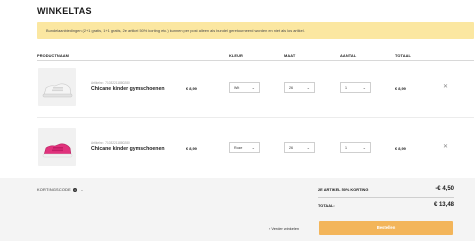 This screenshot has height=241, width=475. What do you see at coordinates (244, 87) in the screenshot?
I see `color-select: Wit ⌄` at bounding box center [244, 87].